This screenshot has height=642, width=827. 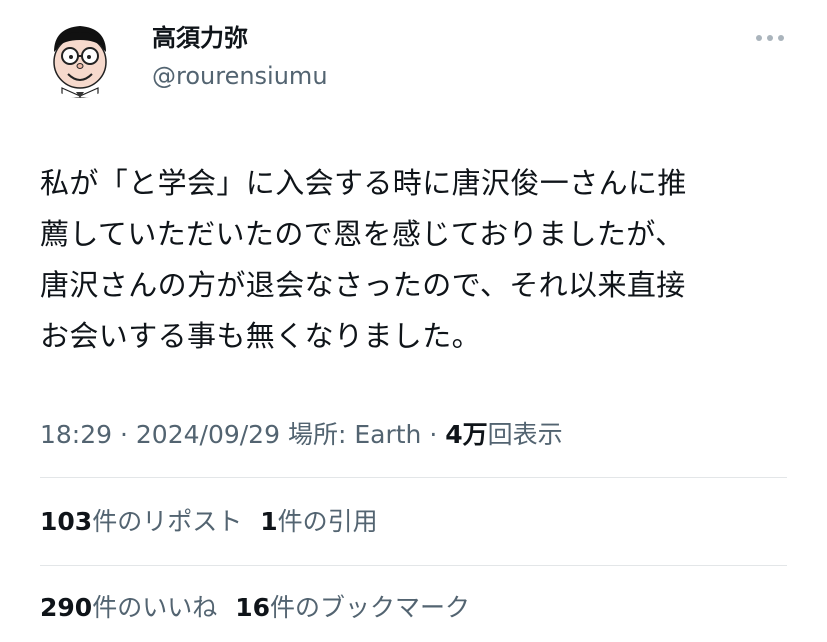 I want to click on author-handle: @rourensiumu, so click(x=240, y=76).